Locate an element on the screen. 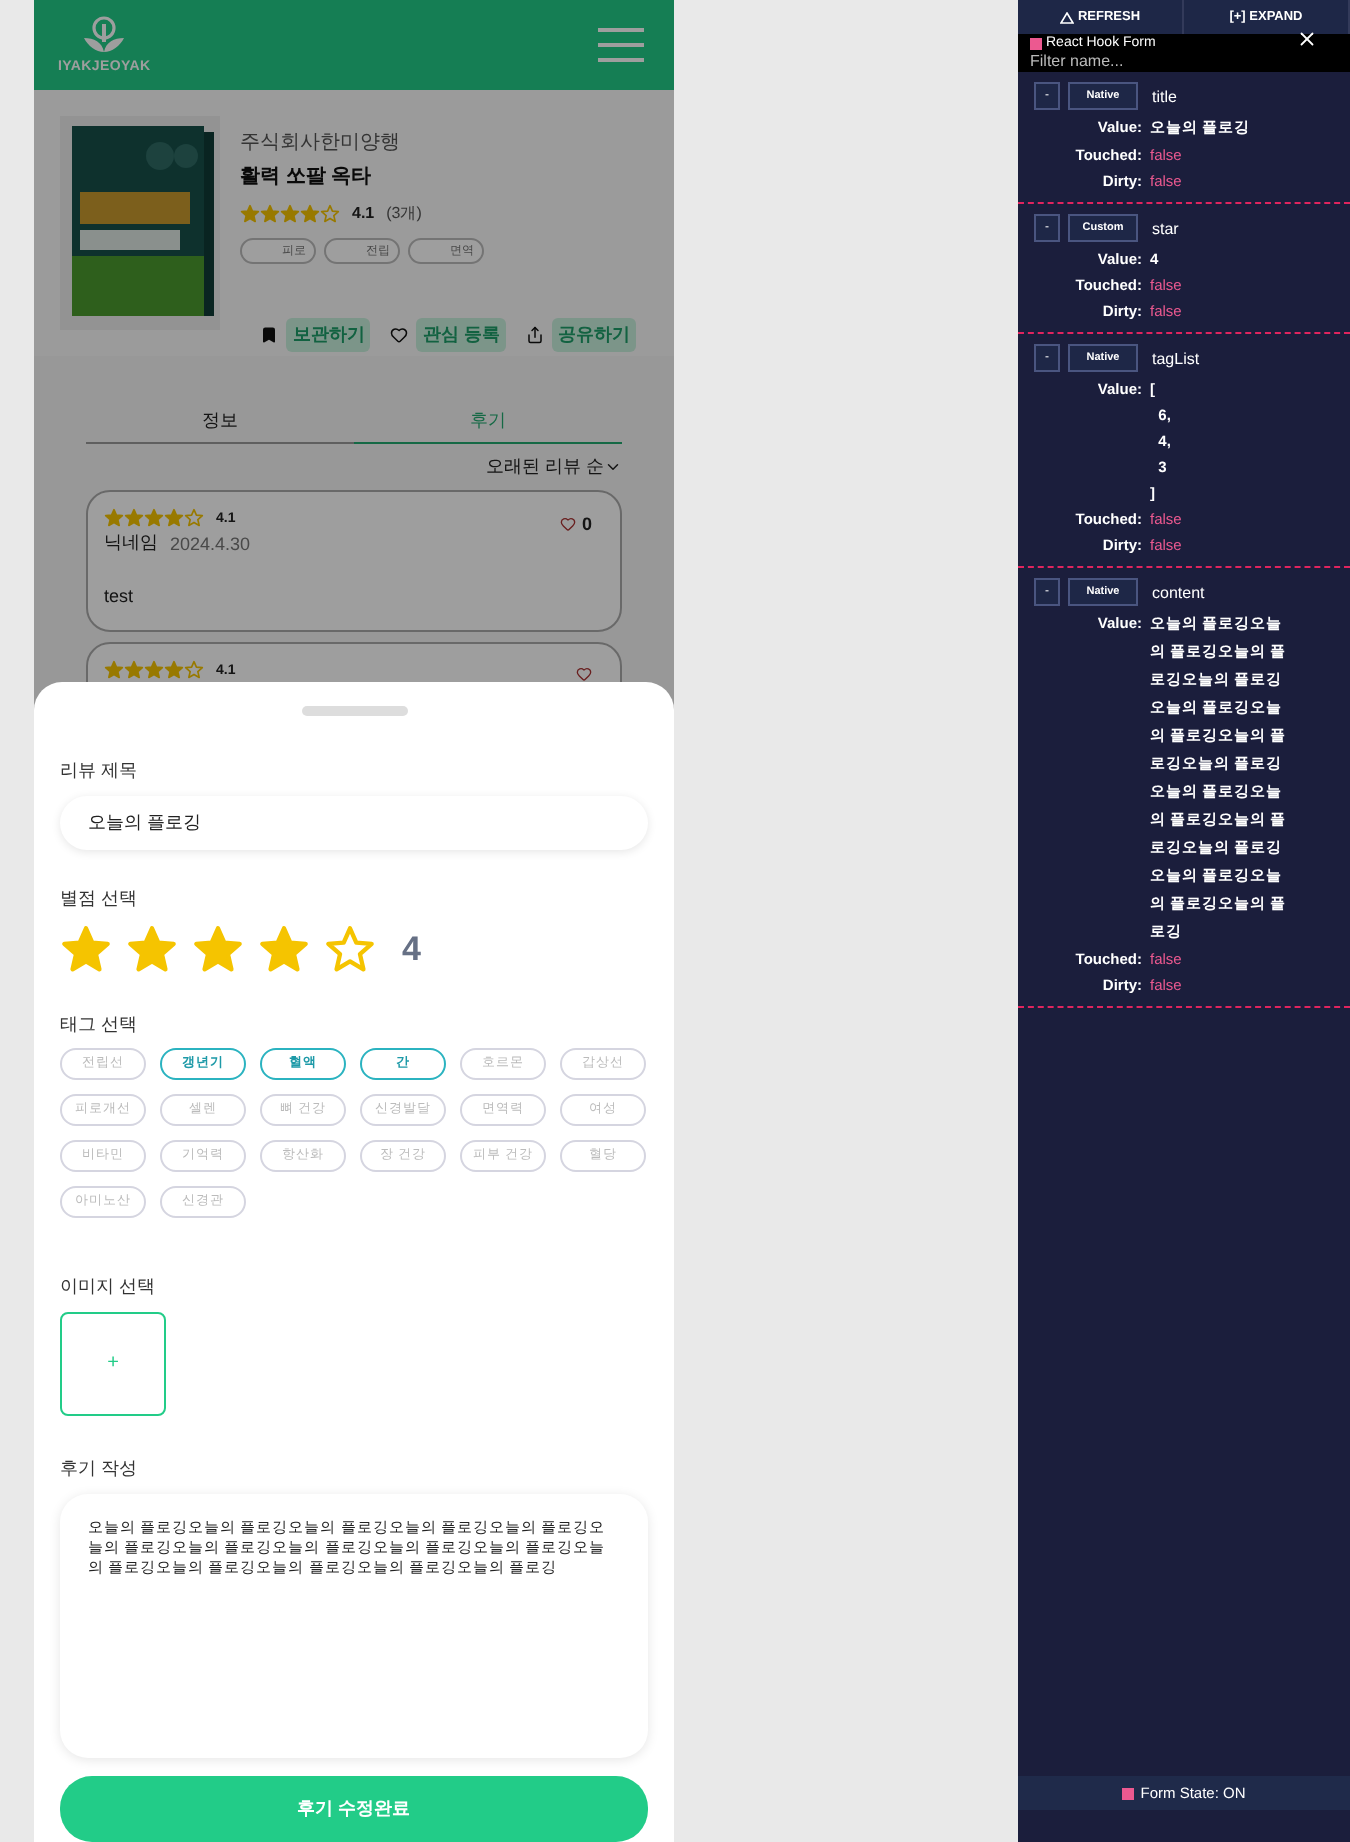 Image resolution: width=1350 pixels, height=1842 pixels. field-label: 리뷰 제목 is located at coordinates (100, 770).